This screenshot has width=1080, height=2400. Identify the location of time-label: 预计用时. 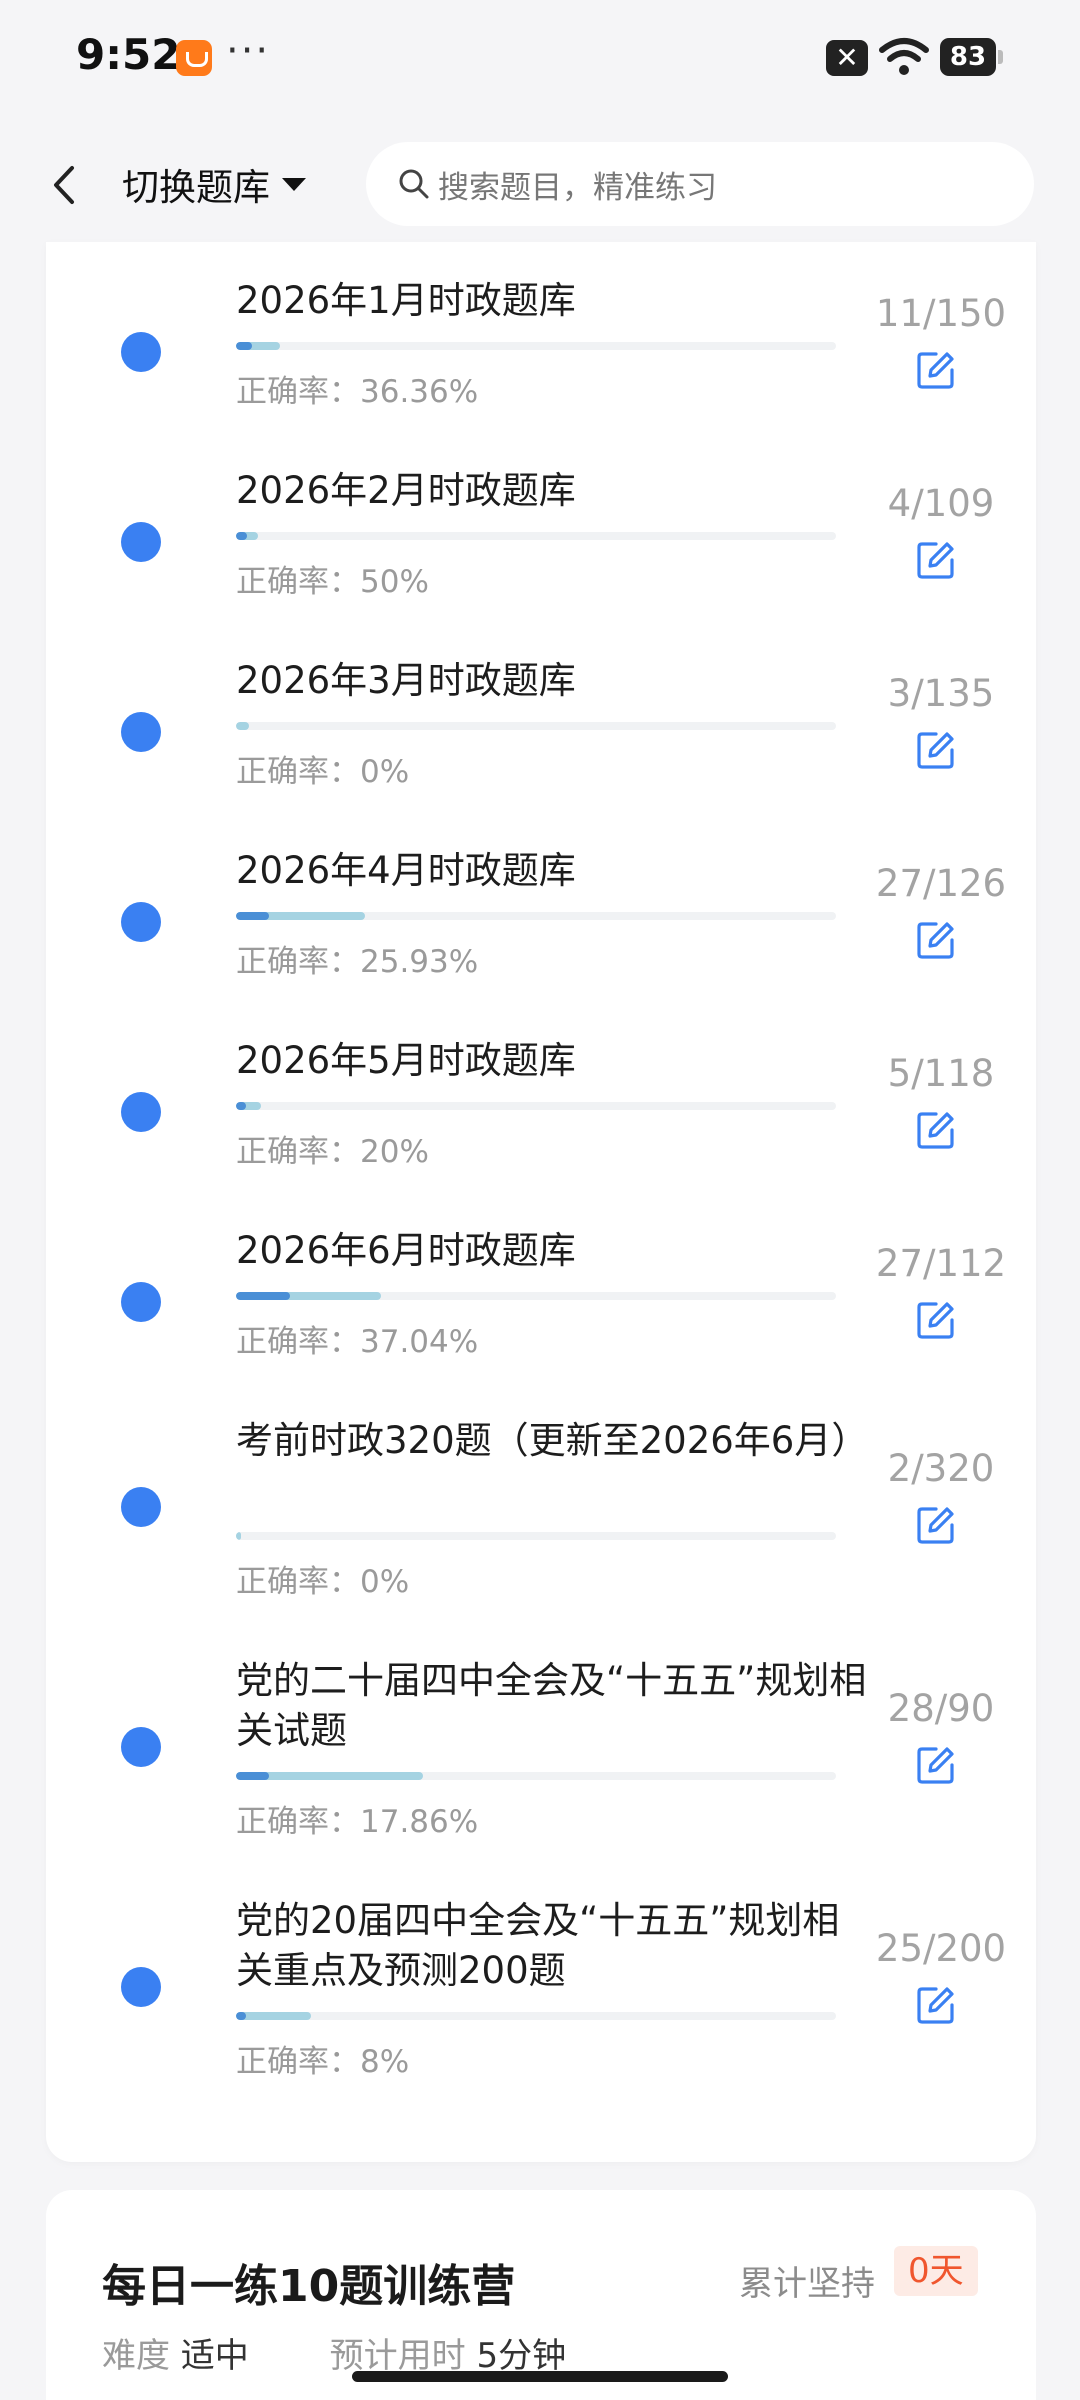
(397, 2356).